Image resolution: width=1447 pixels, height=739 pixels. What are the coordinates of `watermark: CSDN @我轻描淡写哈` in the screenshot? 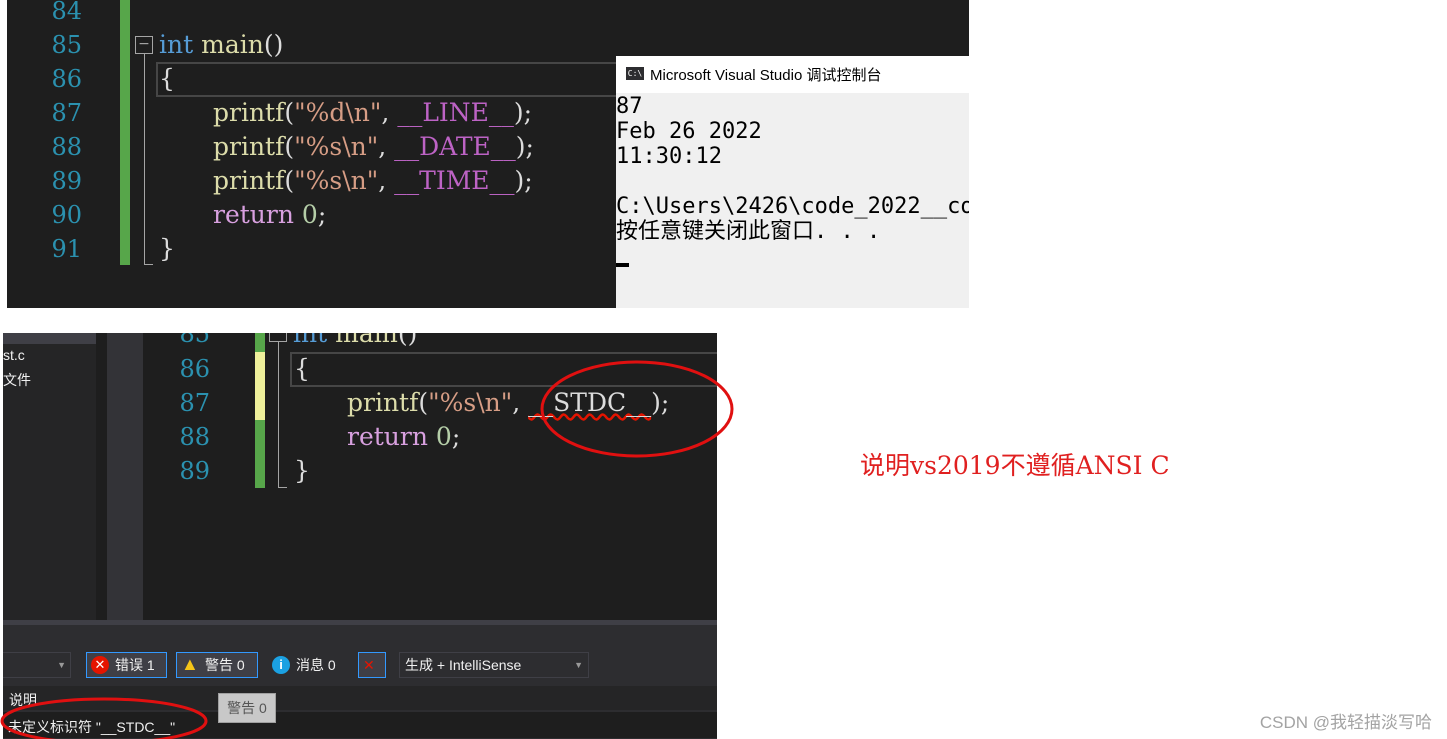 It's located at (1345, 722).